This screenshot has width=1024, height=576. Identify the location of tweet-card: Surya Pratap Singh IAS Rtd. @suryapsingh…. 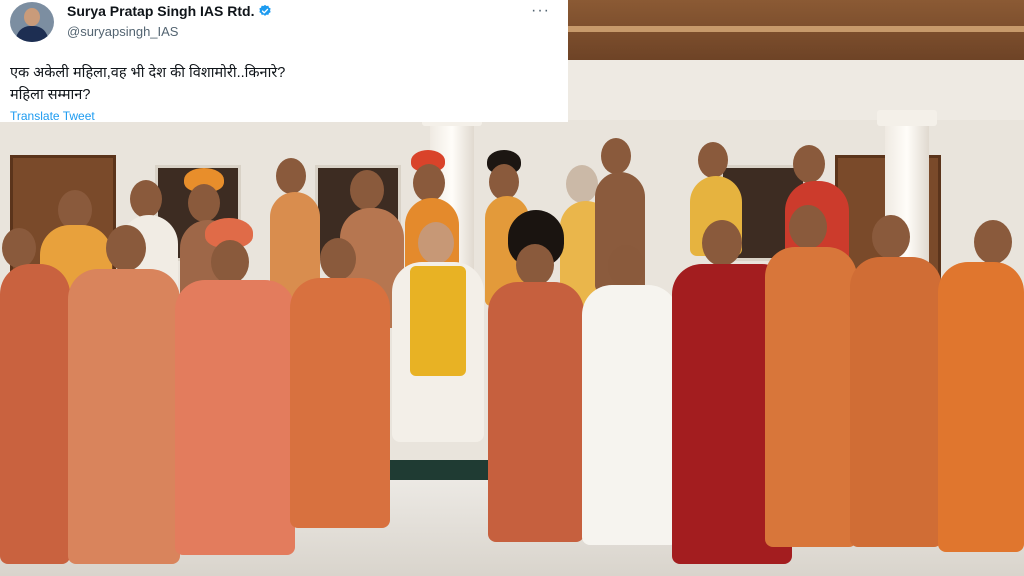
(284, 61).